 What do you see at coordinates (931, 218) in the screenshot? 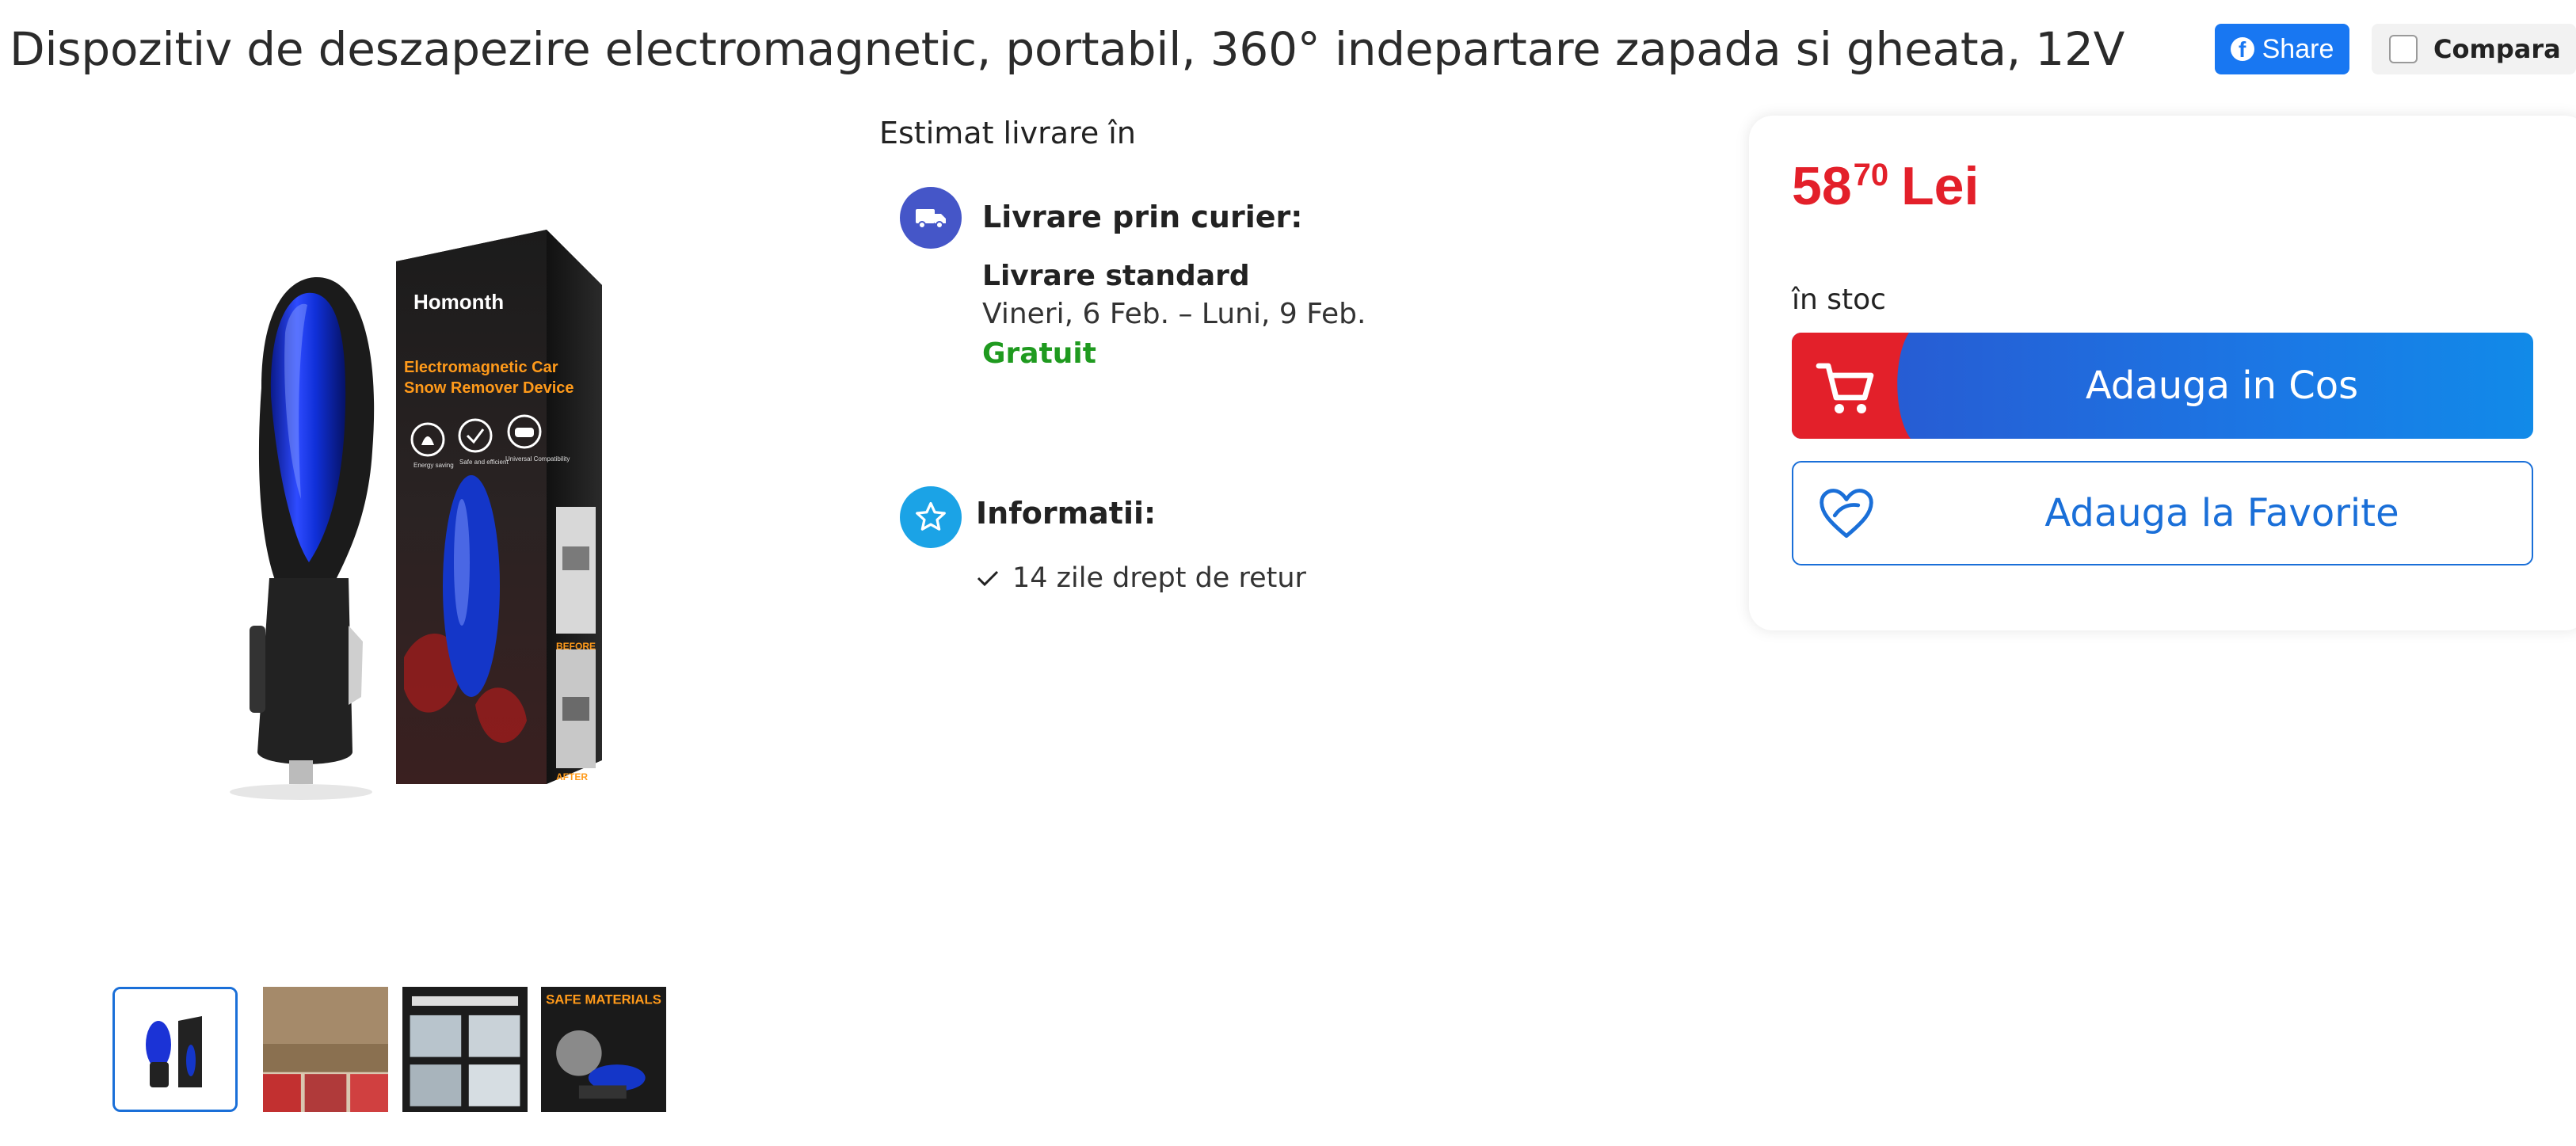
I see `truck-icon` at bounding box center [931, 218].